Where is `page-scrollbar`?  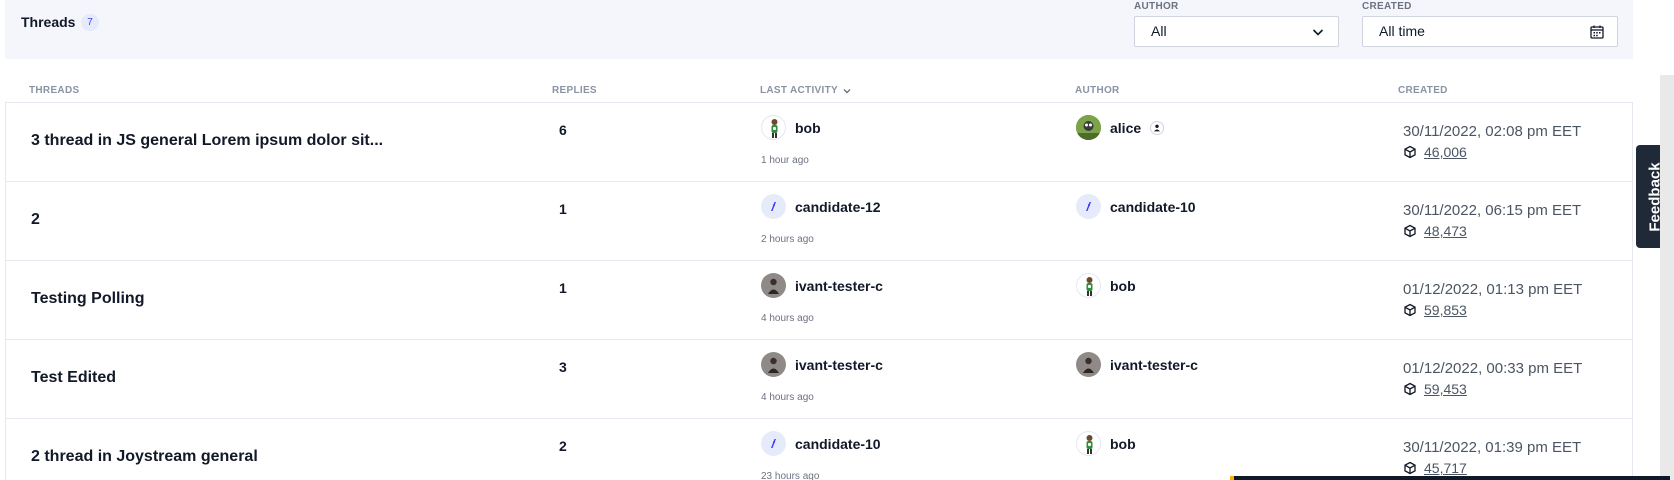 page-scrollbar is located at coordinates (1667, 277).